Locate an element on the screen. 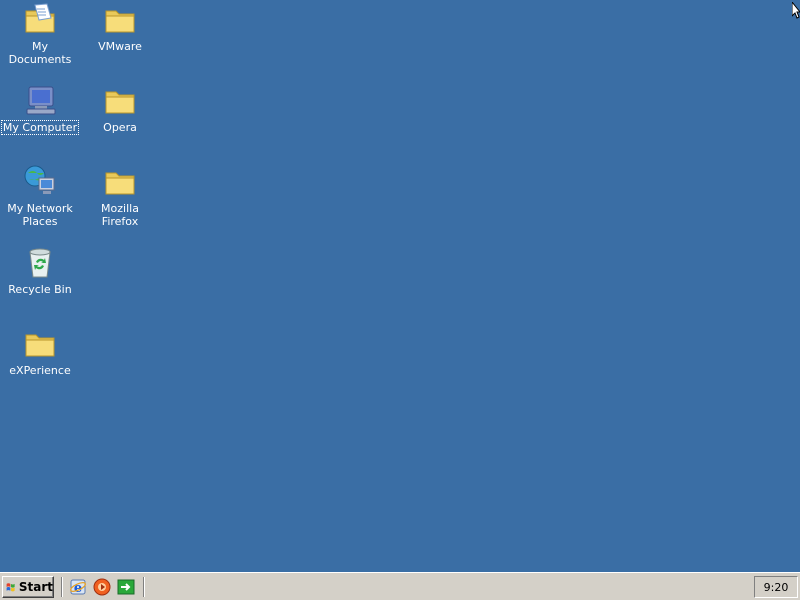 The width and height of the screenshot is (800, 600). my-network-places-shortcut: My Network Places is located at coordinates (40, 196).